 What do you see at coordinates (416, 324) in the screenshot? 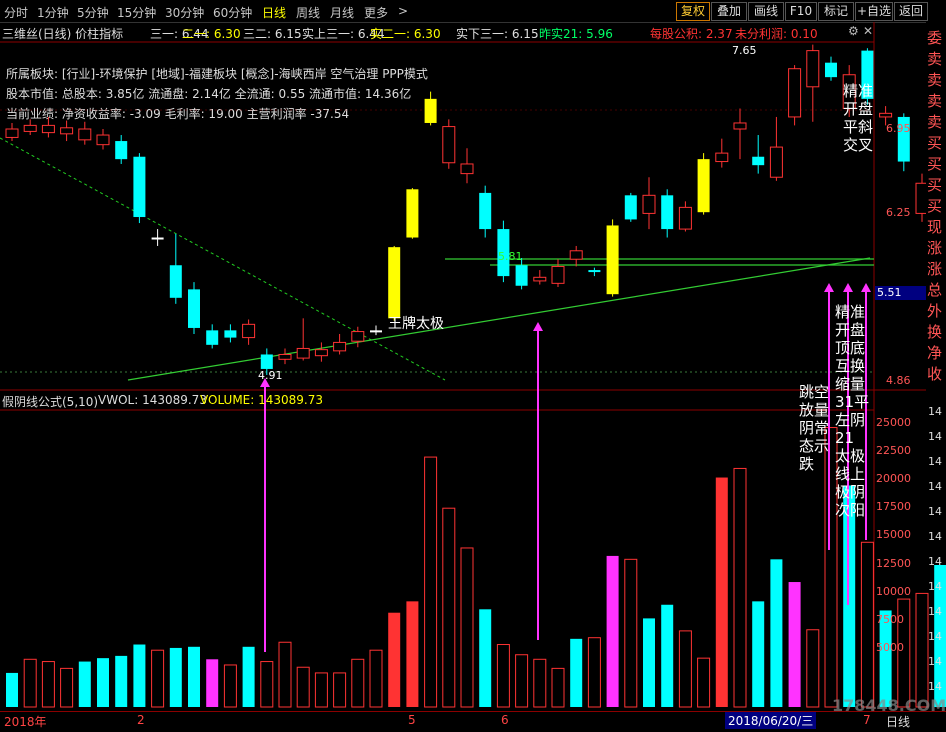
I see `trend-annotation: 王牌太极` at bounding box center [416, 324].